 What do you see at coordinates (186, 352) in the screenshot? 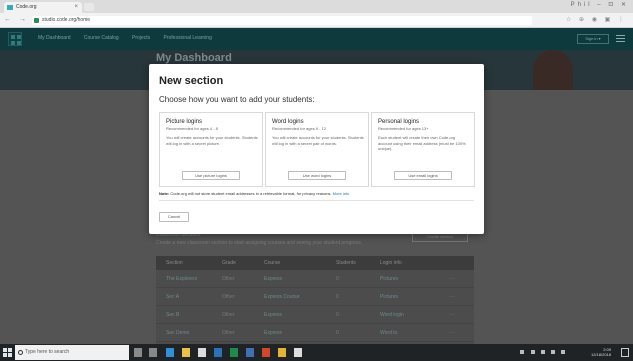
I see `file-explorer-icon` at bounding box center [186, 352].